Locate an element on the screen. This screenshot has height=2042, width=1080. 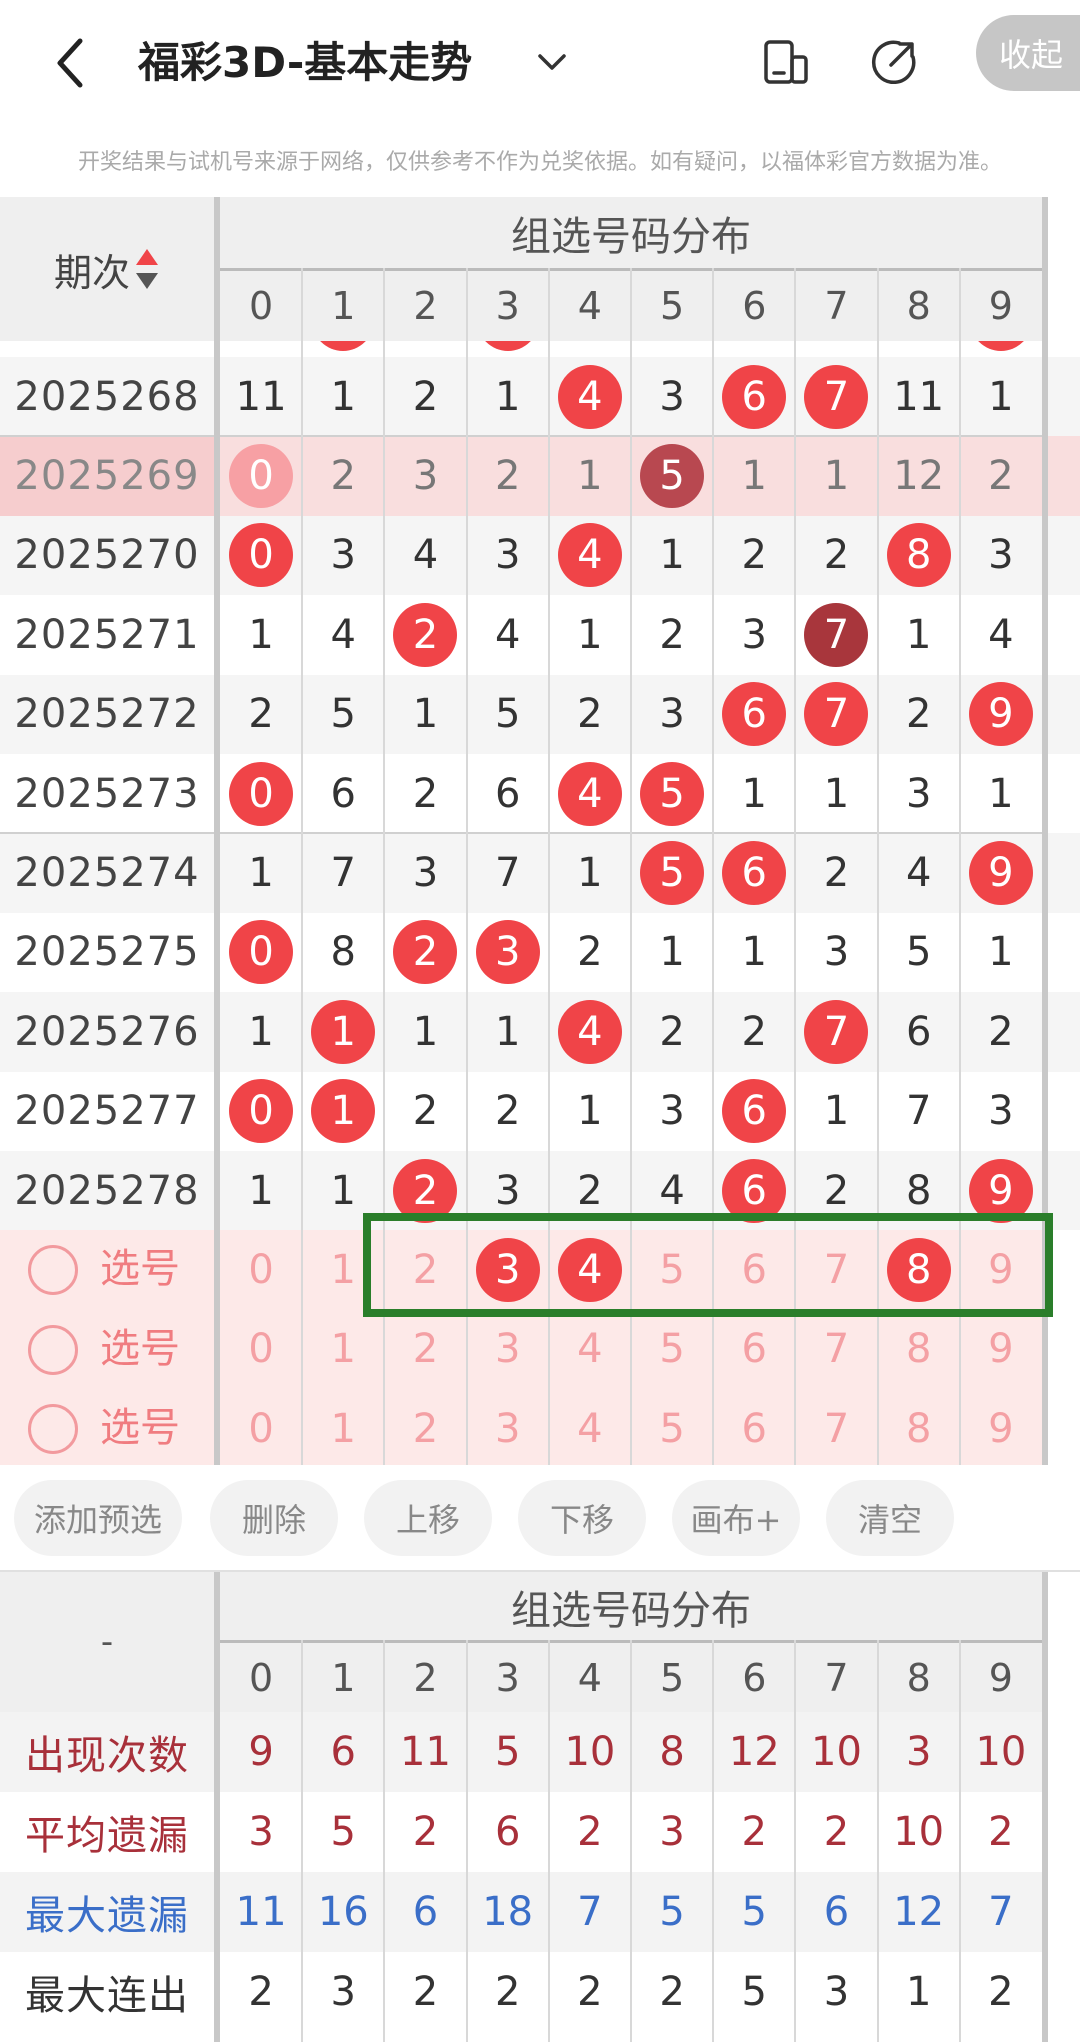
device-button is located at coordinates (786, 62).